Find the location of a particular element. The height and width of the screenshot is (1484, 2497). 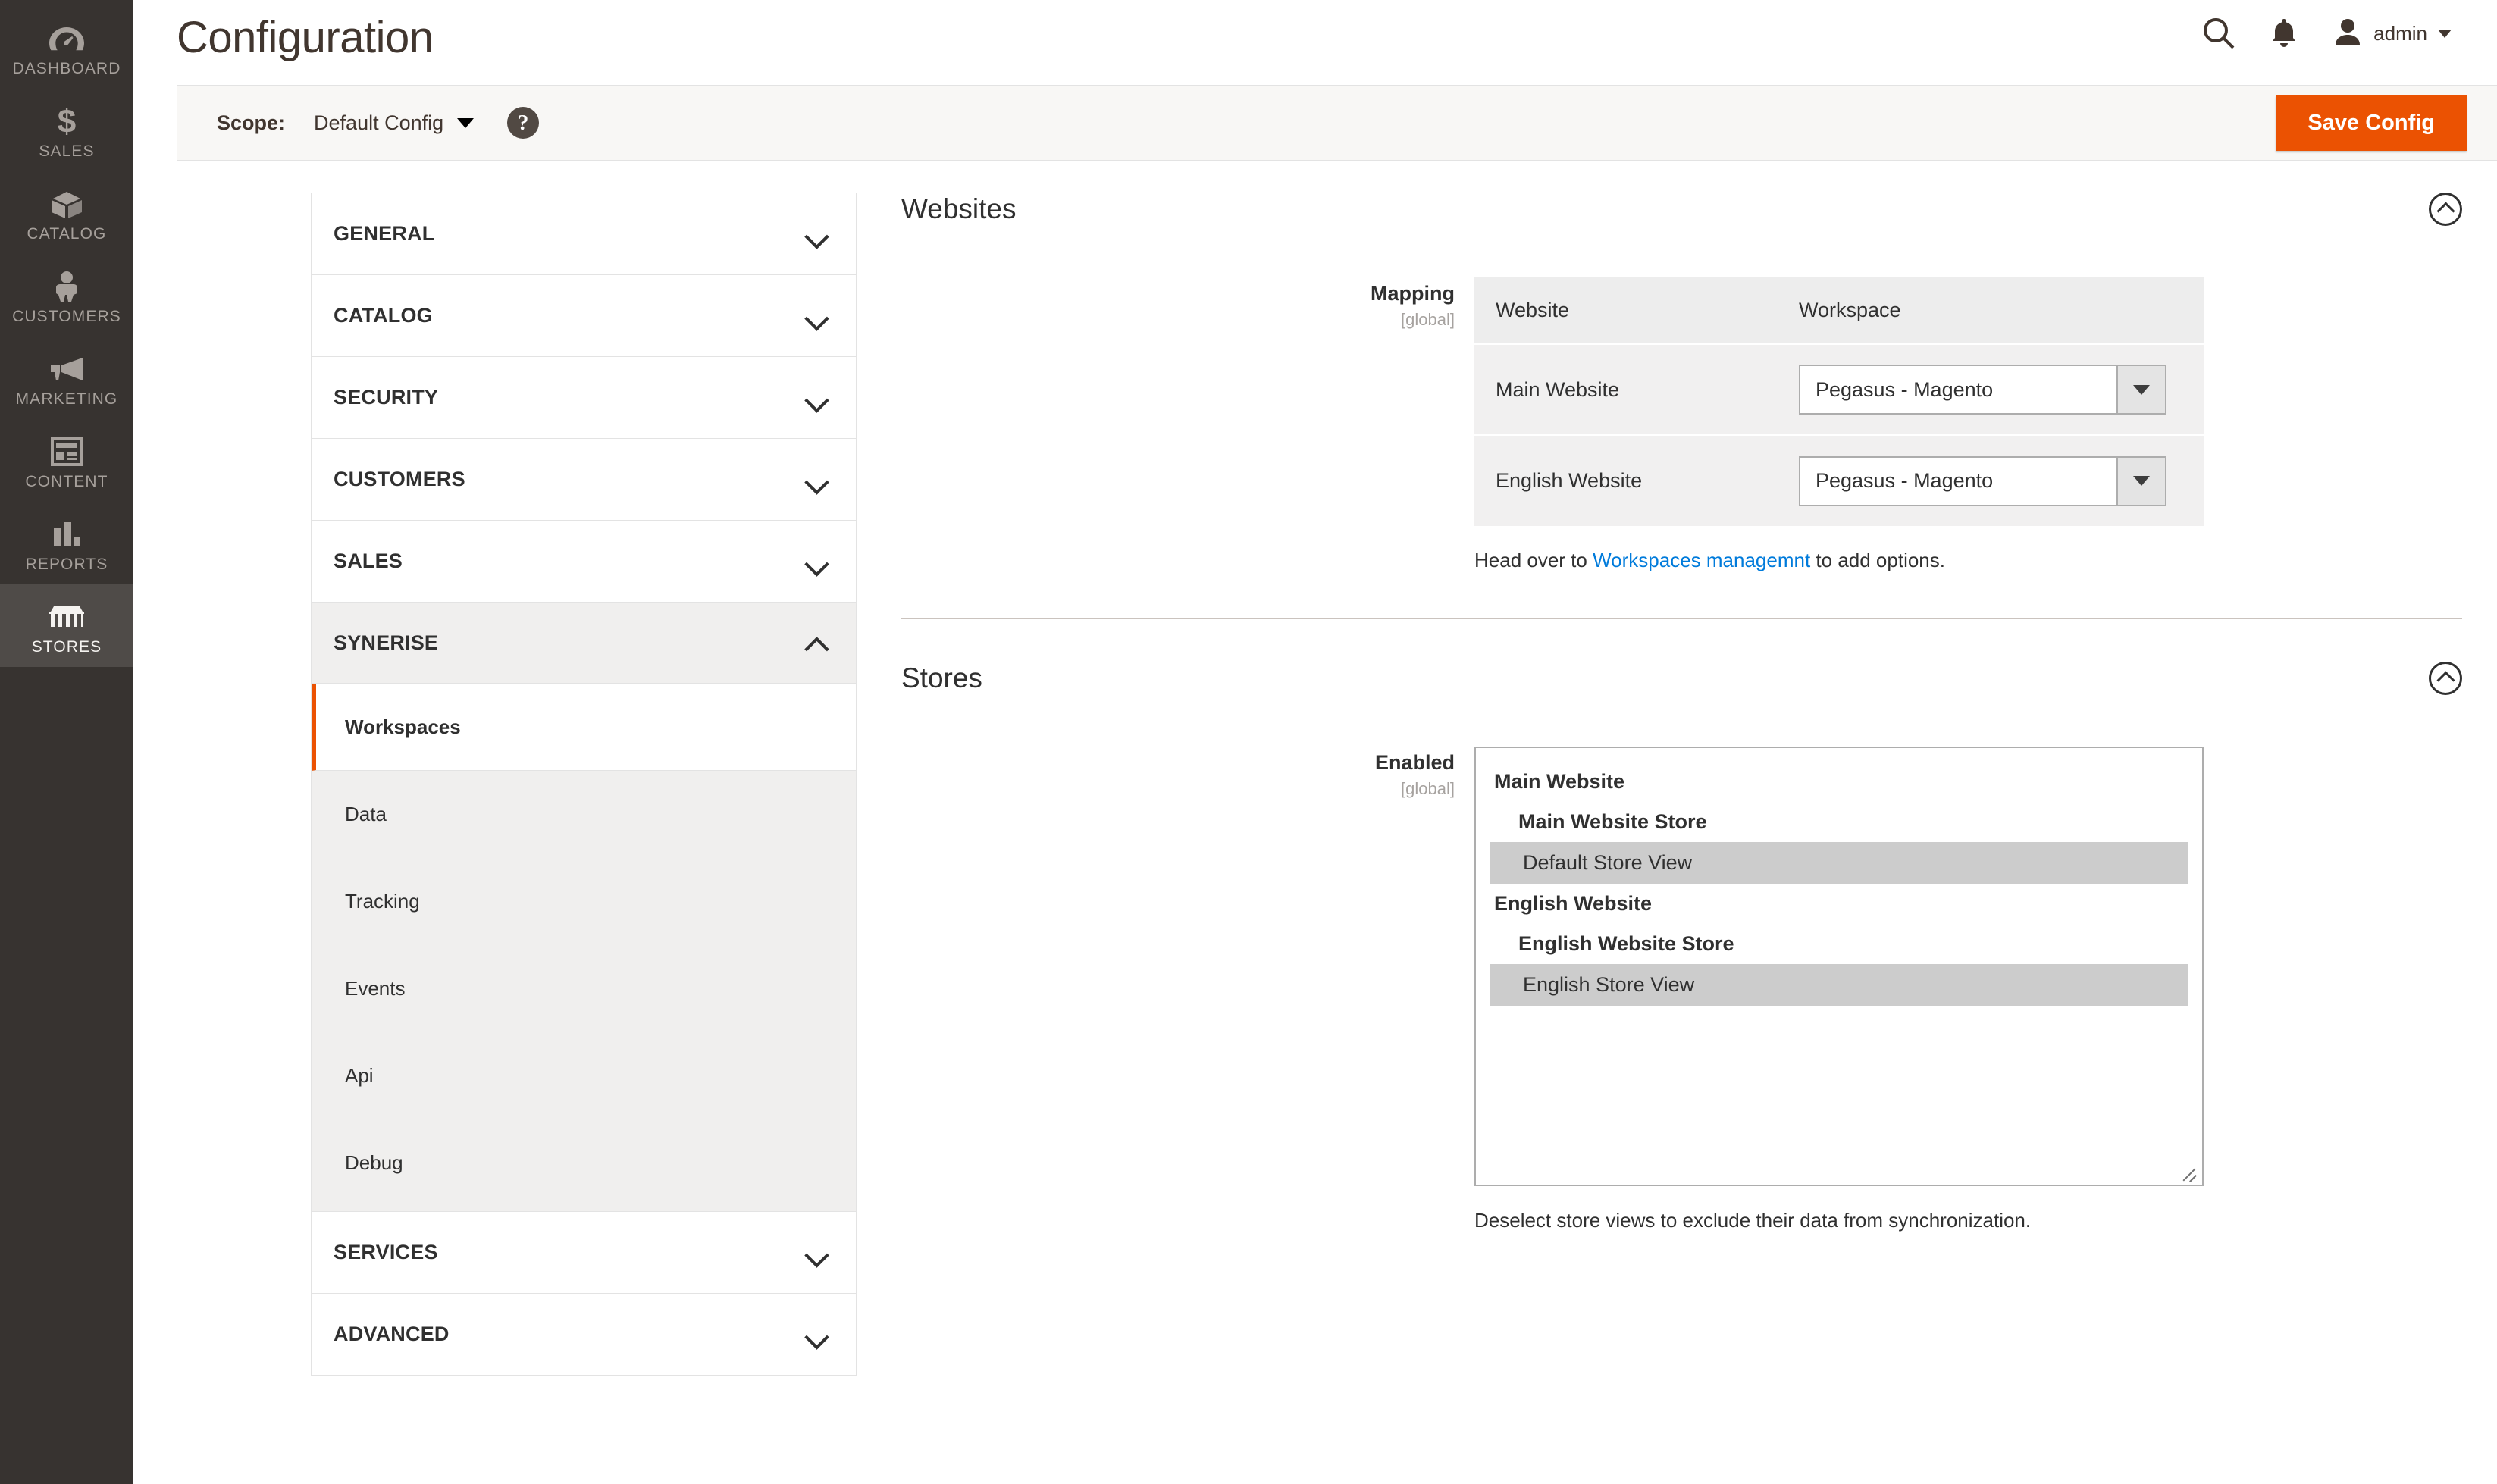

table-head: Website Workspace is located at coordinates (1839, 310).